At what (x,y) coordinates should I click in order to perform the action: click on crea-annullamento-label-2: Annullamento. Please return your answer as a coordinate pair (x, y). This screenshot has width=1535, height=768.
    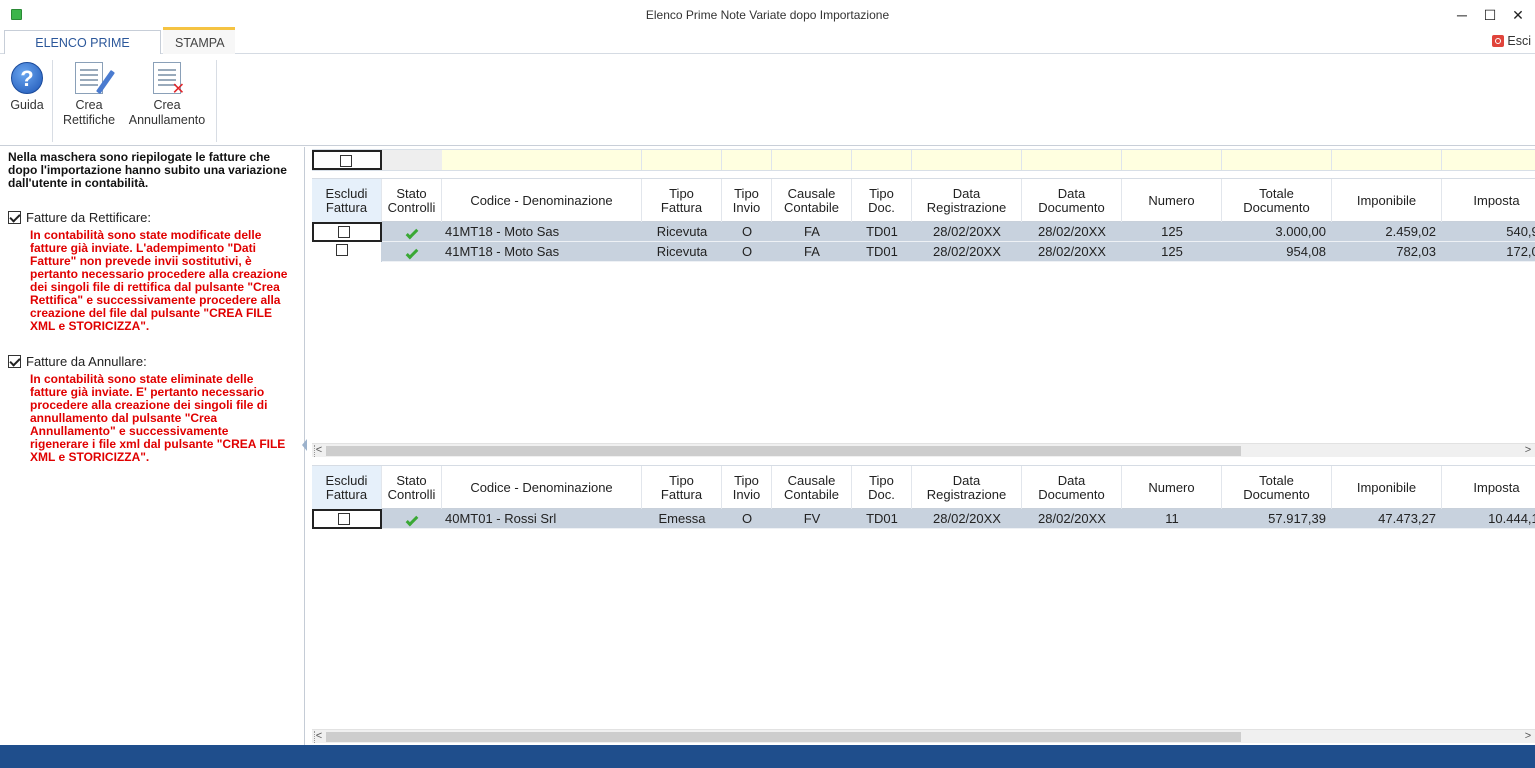
    Looking at the image, I should click on (167, 120).